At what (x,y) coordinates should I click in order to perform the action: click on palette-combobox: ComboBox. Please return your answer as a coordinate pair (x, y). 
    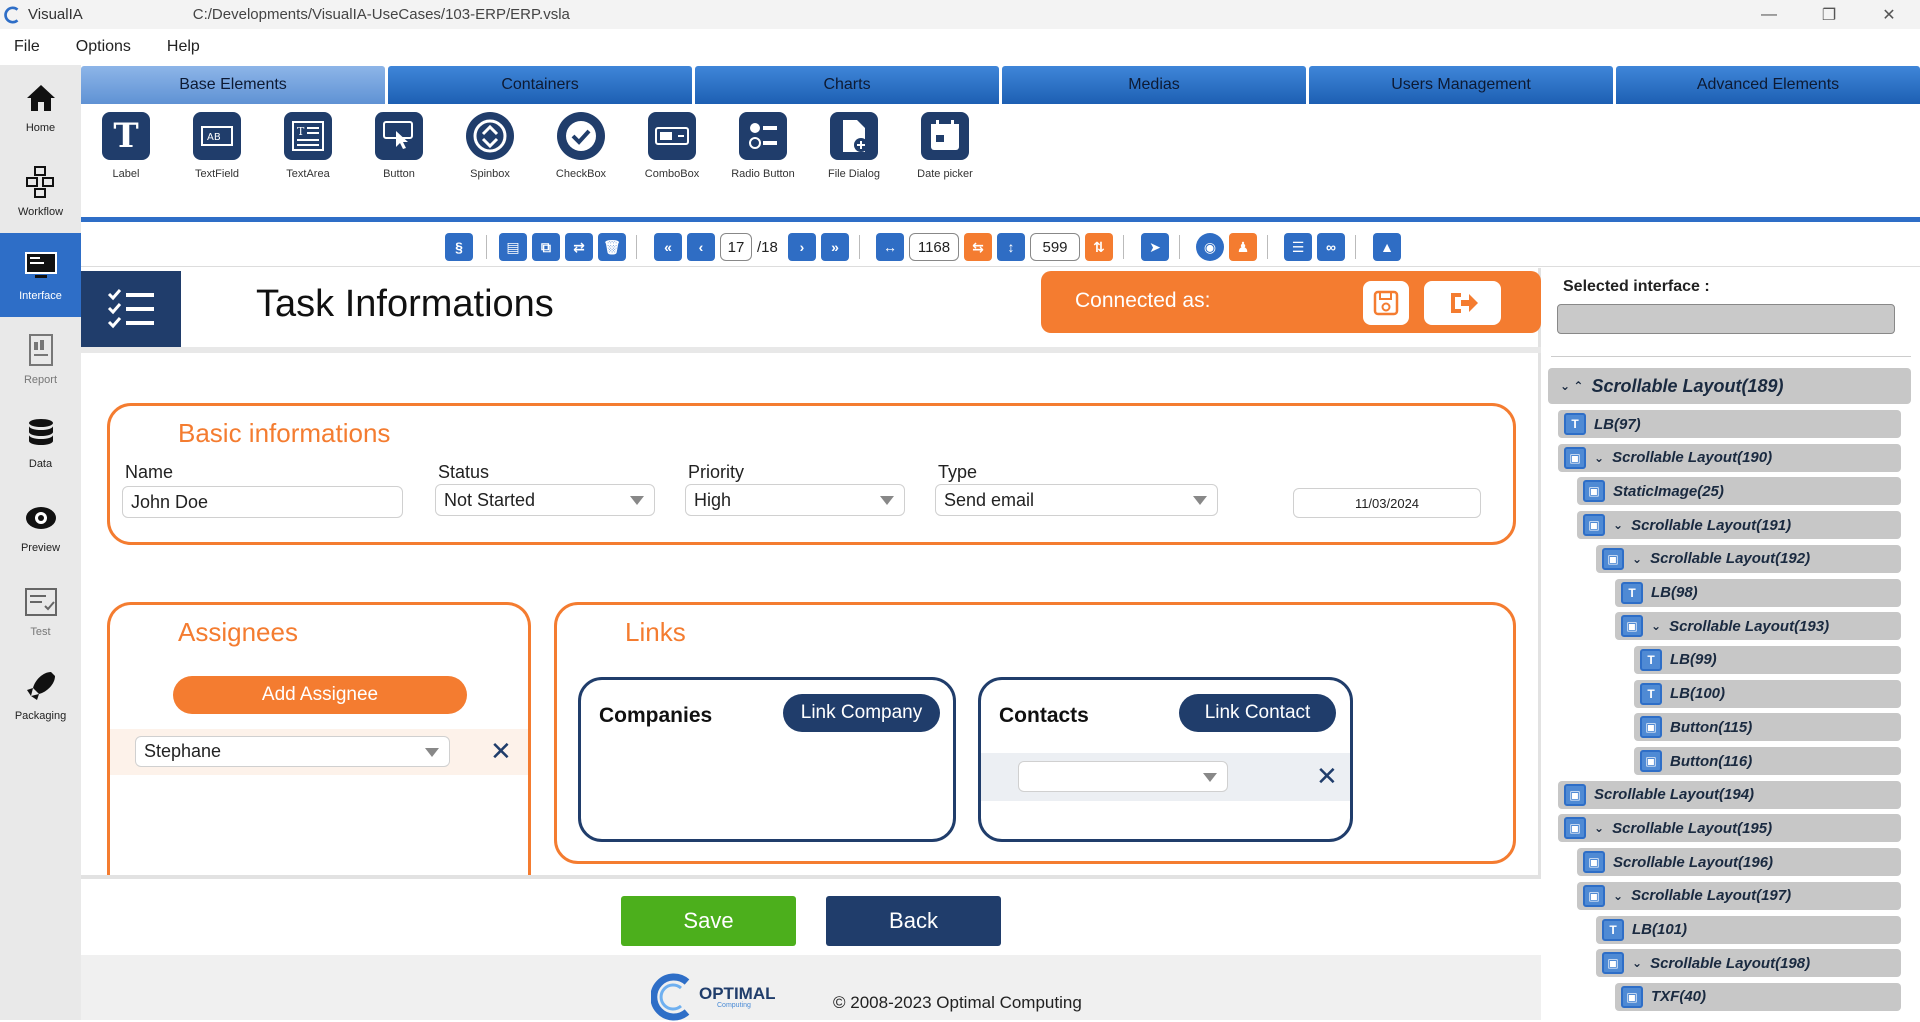
    Looking at the image, I should click on (672, 146).